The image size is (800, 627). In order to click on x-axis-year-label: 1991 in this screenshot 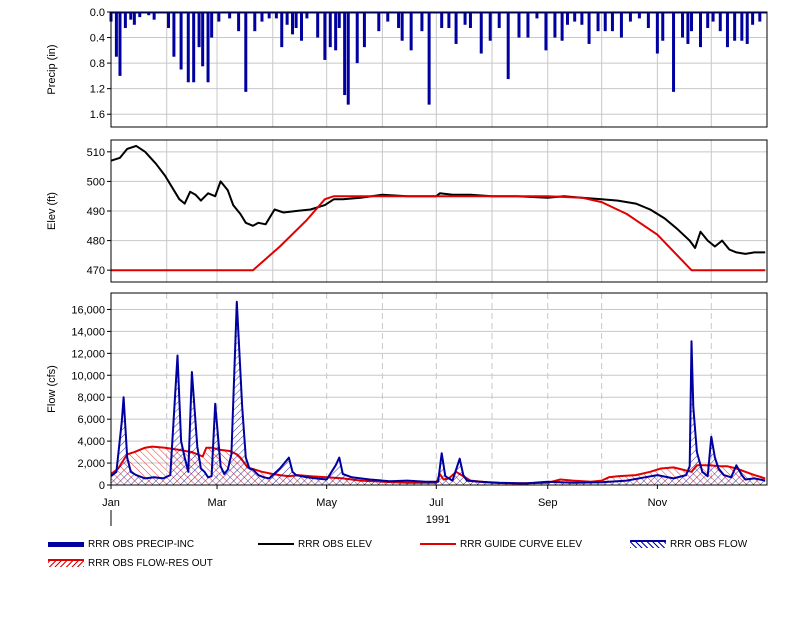, I will do `click(438, 520)`.